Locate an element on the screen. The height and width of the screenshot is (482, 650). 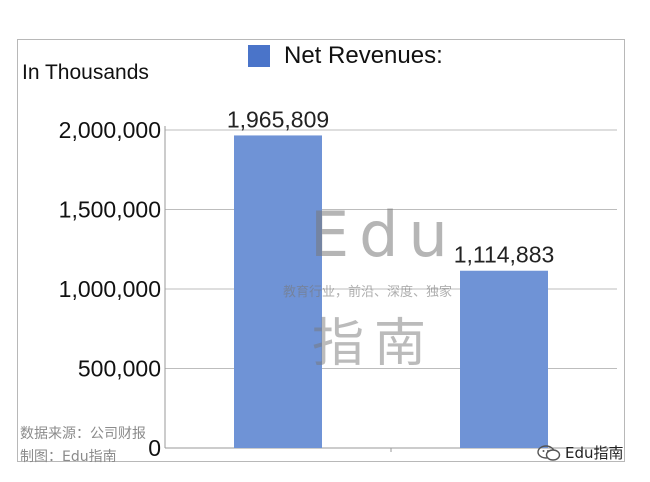
bar-data-label: 1,114,883 is located at coordinates (504, 255).